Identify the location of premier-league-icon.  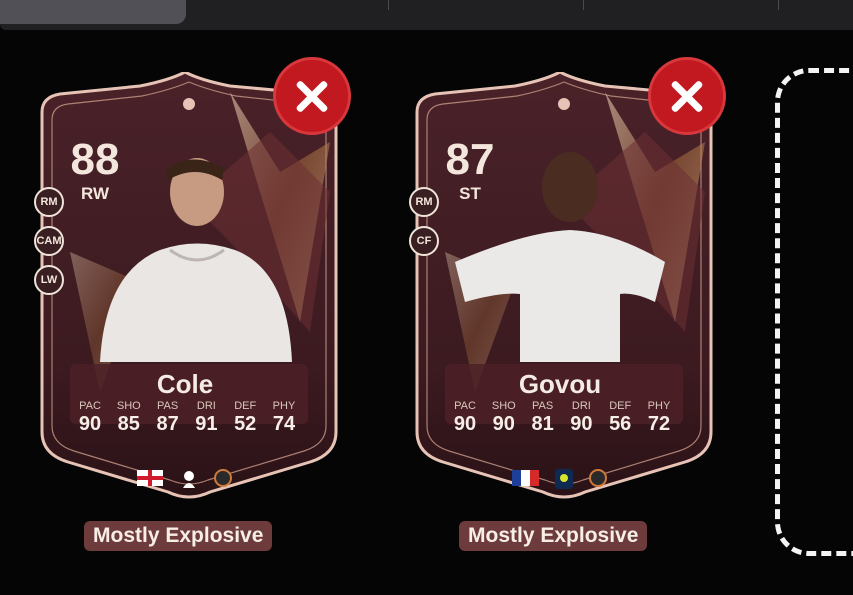
(189, 479).